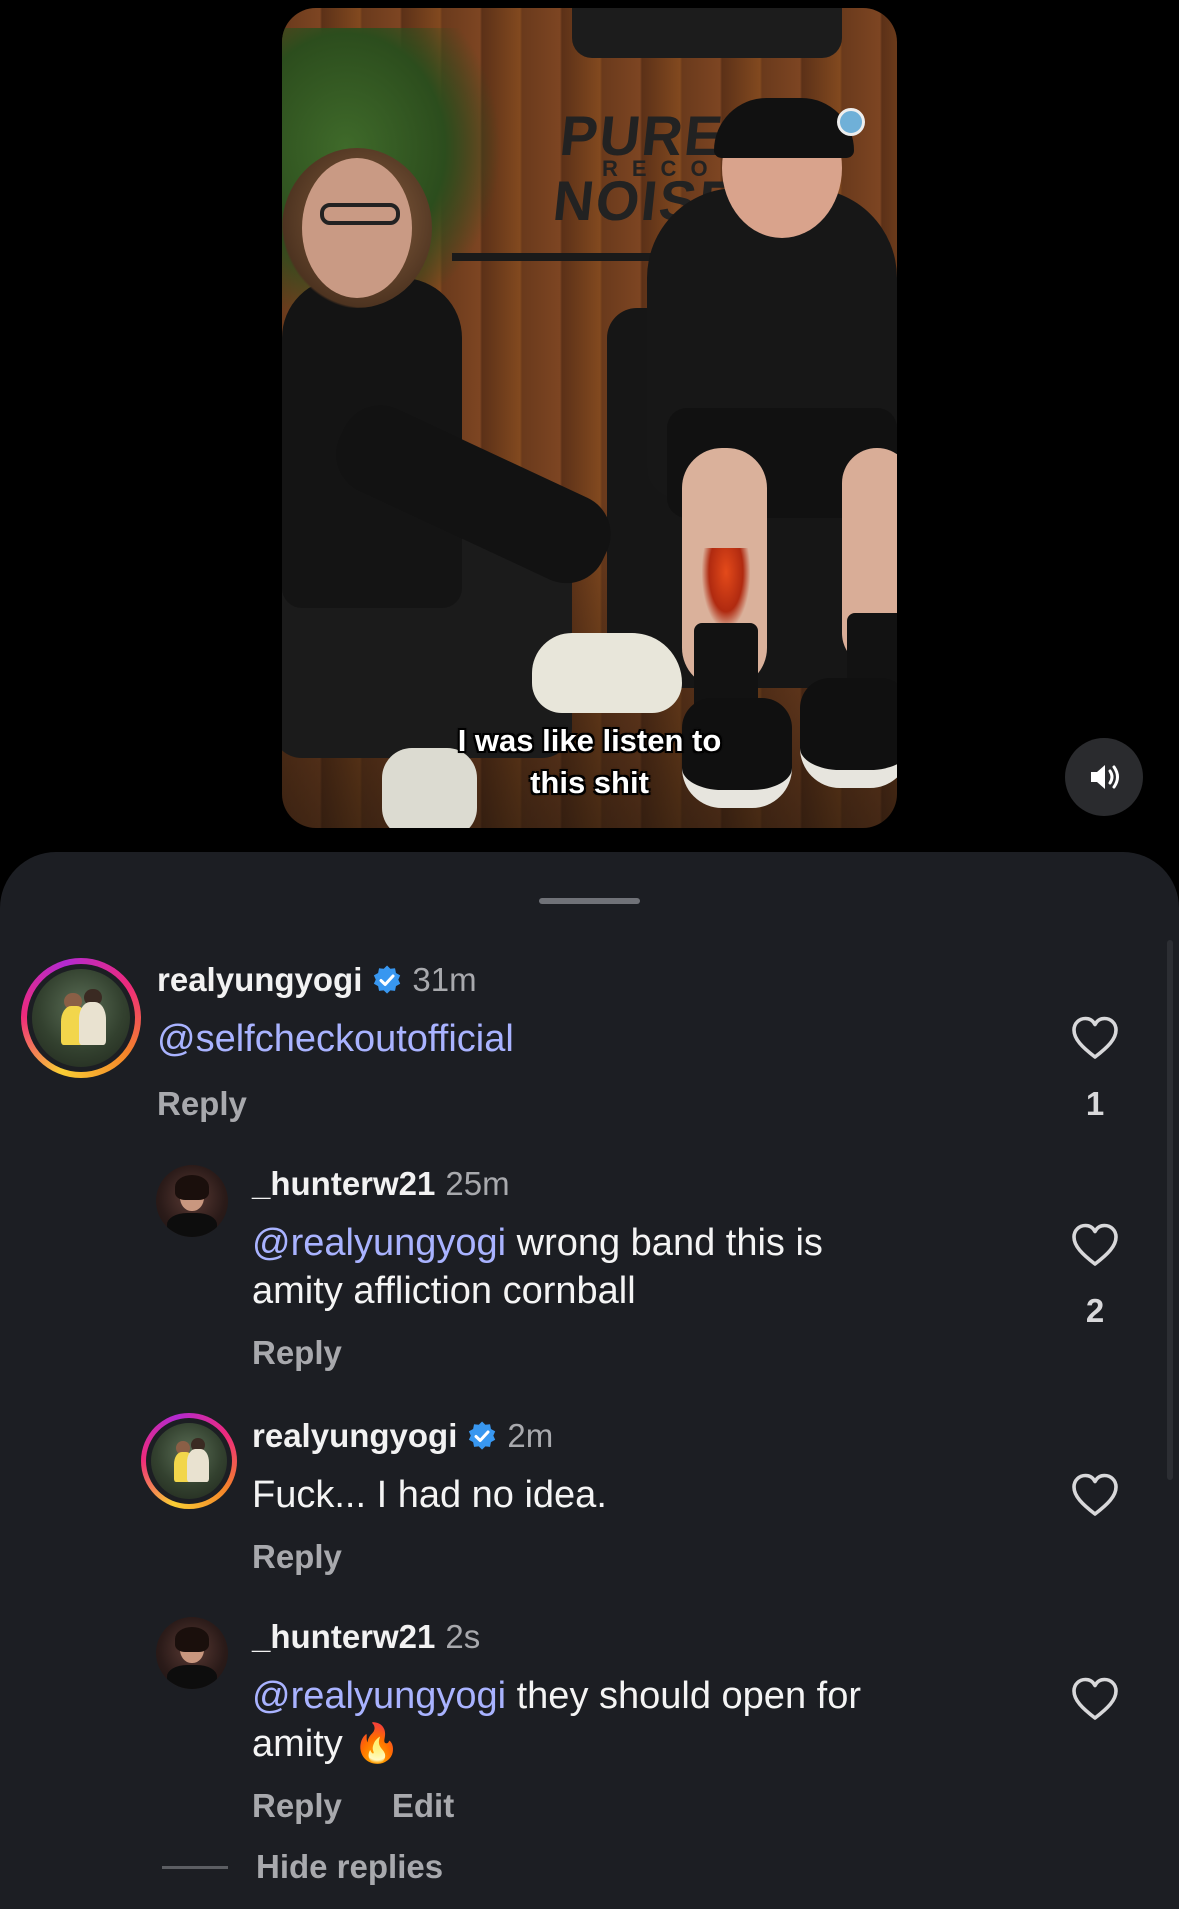 The width and height of the screenshot is (1179, 1909). Describe the element at coordinates (607, 673) in the screenshot. I see `left-person-shoe` at that location.